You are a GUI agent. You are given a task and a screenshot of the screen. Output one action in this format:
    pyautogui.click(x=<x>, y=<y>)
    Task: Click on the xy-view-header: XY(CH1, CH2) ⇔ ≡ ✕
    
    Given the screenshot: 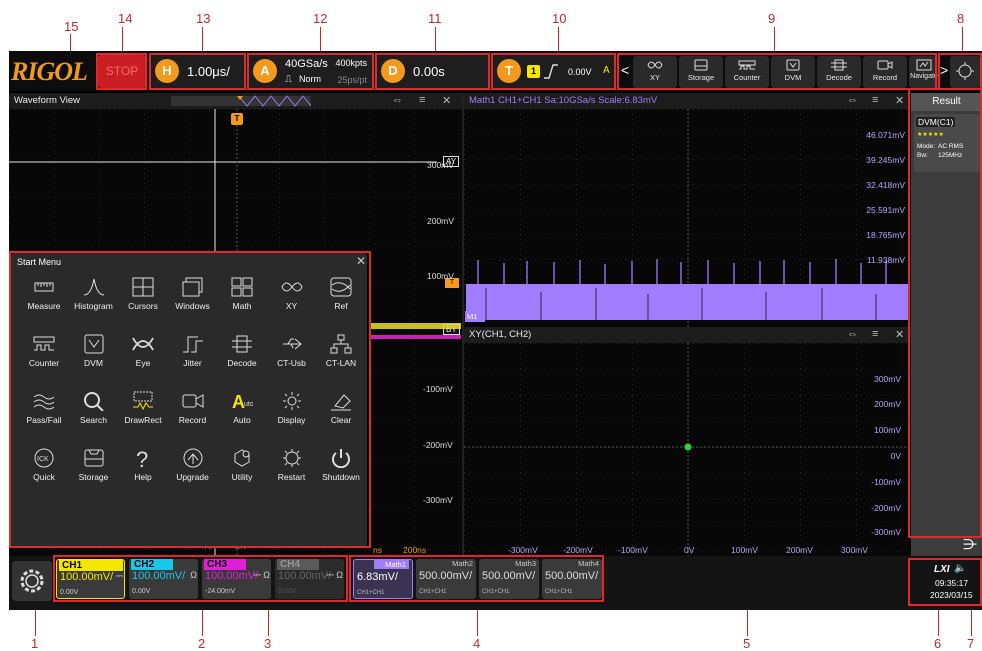 What is the action you would take?
    pyautogui.click(x=687, y=335)
    